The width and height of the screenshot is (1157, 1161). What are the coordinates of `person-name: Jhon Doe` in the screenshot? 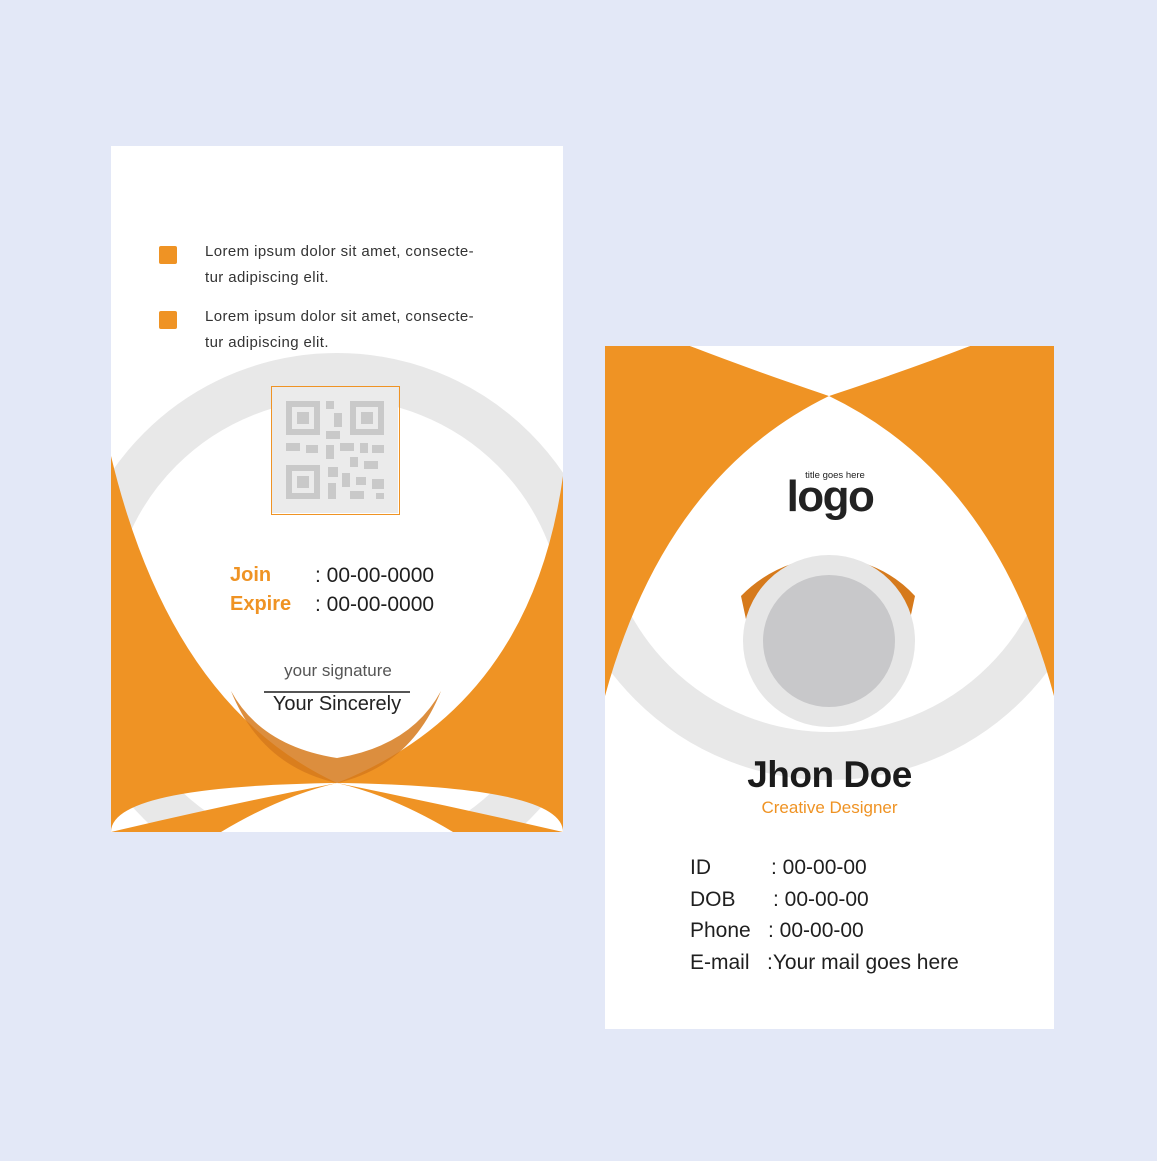 It's located at (829, 774).